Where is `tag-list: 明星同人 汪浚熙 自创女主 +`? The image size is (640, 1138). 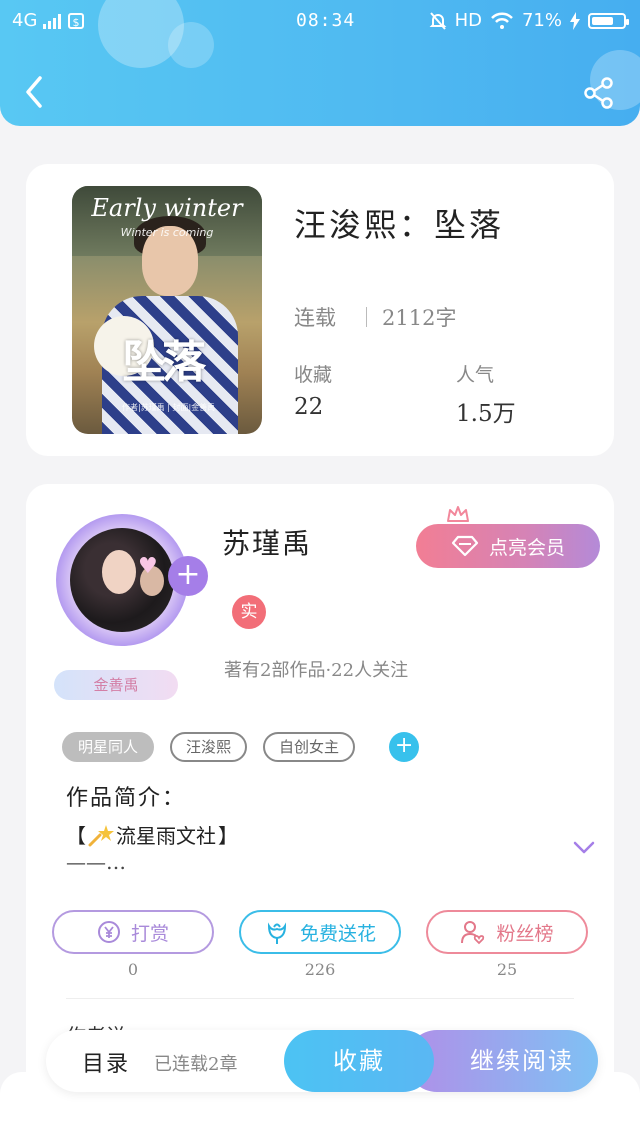 tag-list: 明星同人 汪浚熙 自创女主 + is located at coordinates (241, 747).